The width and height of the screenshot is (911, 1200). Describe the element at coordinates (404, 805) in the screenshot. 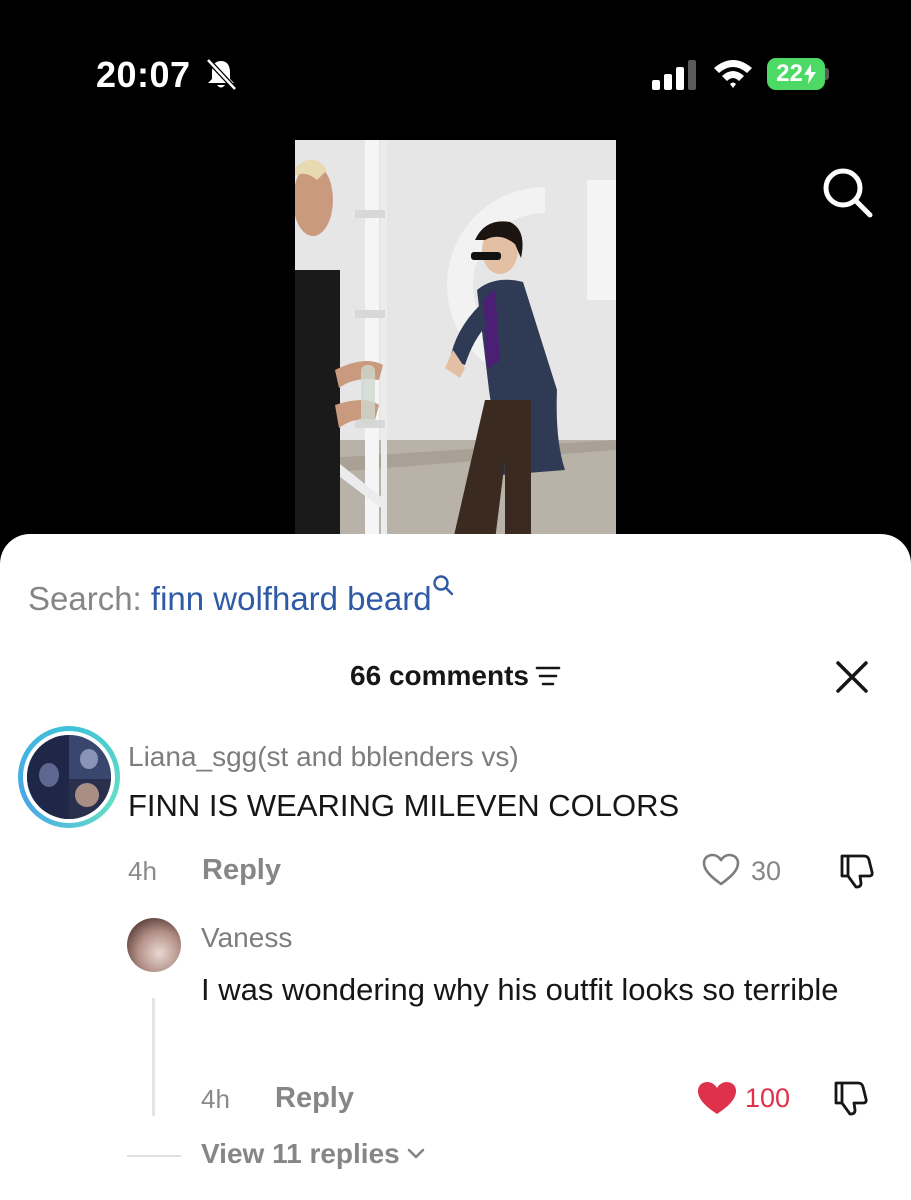

I see `comment-text: FINN IS WEARING MILEVEN COLORS` at that location.